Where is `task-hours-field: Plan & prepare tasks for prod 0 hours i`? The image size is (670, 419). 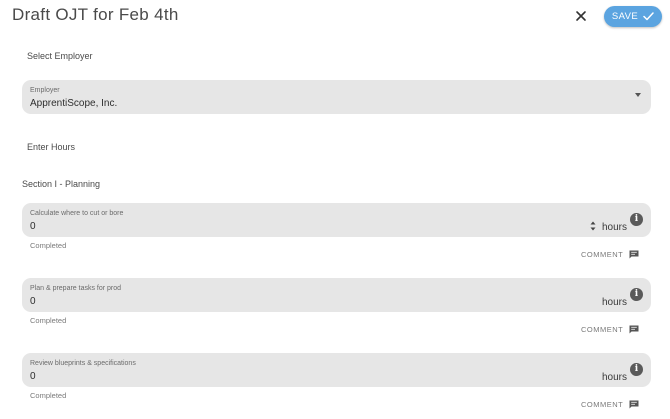
task-hours-field: Plan & prepare tasks for prod 0 hours i is located at coordinates (336, 295).